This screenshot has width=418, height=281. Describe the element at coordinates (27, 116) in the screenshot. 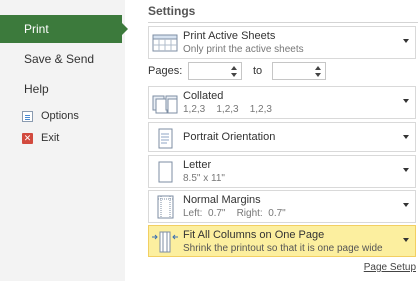

I see `options-icon` at that location.